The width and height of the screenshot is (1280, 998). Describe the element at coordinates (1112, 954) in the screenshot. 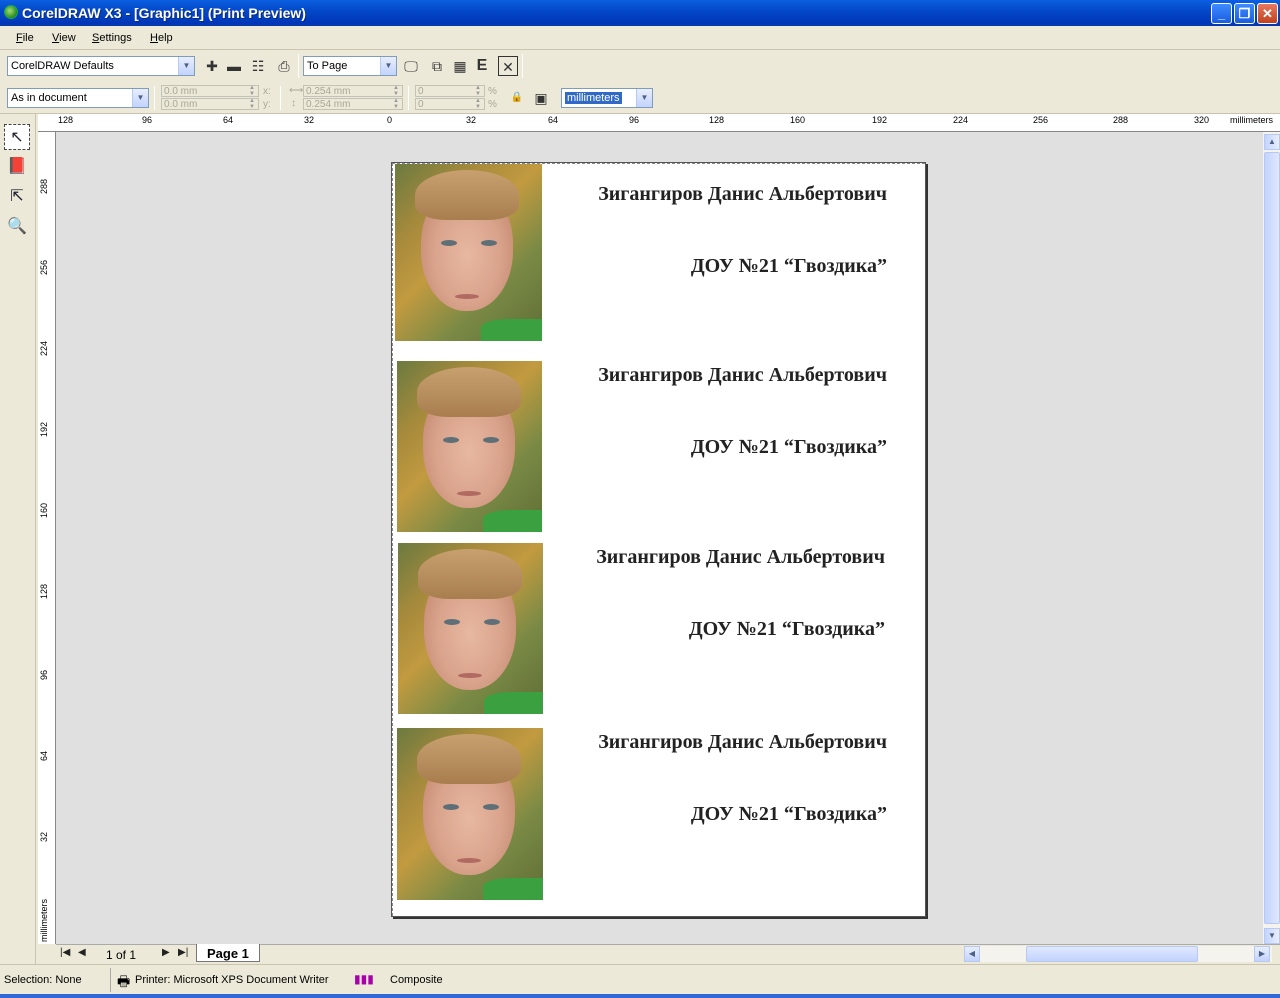

I see `horizontal-scroll-thumb` at that location.